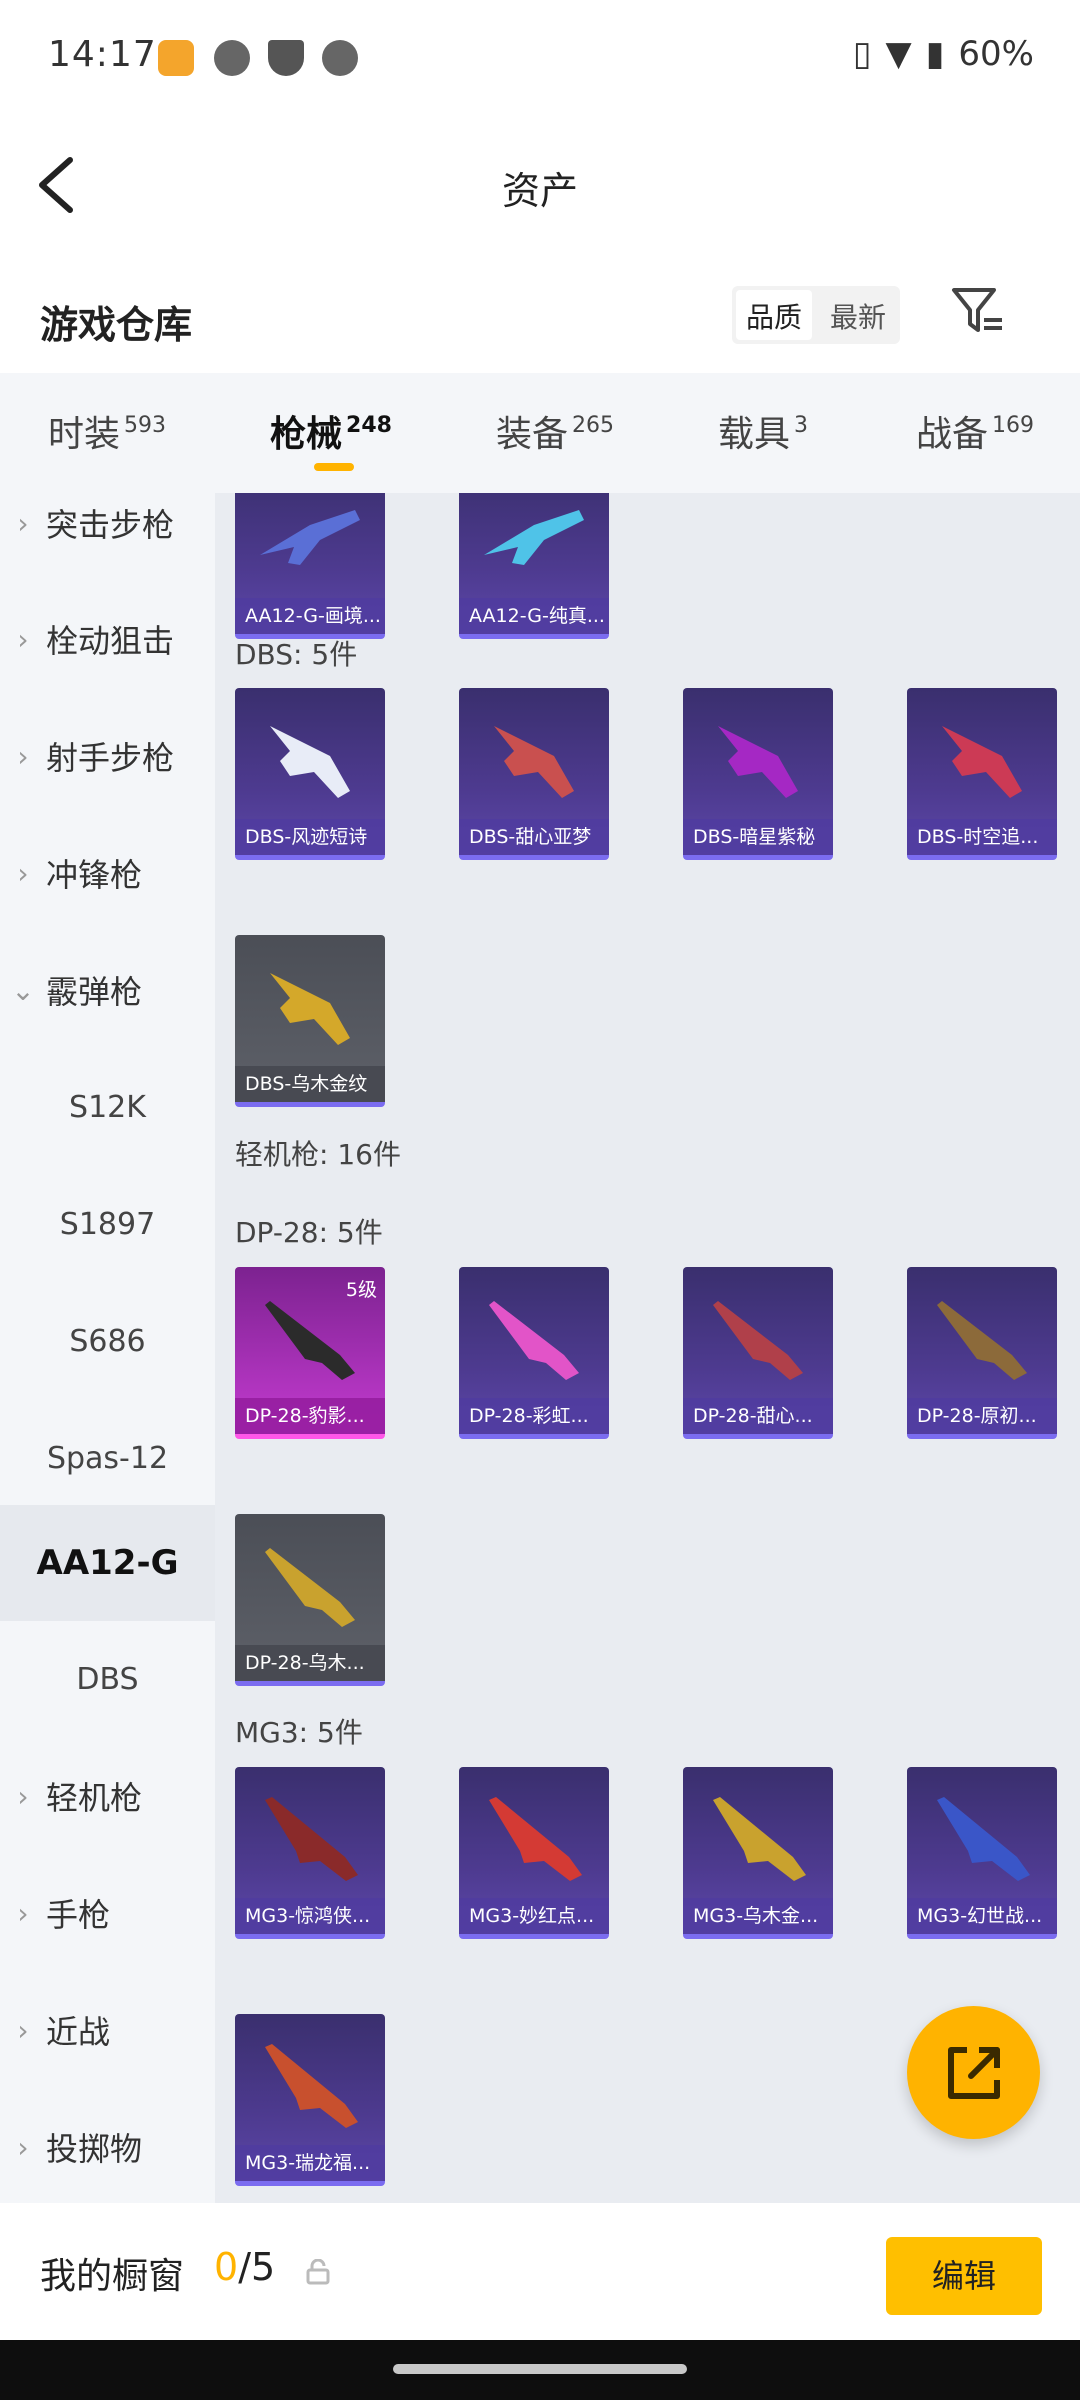  I want to click on sidebar-item-marksman: › 射手步枪, so click(107, 756).